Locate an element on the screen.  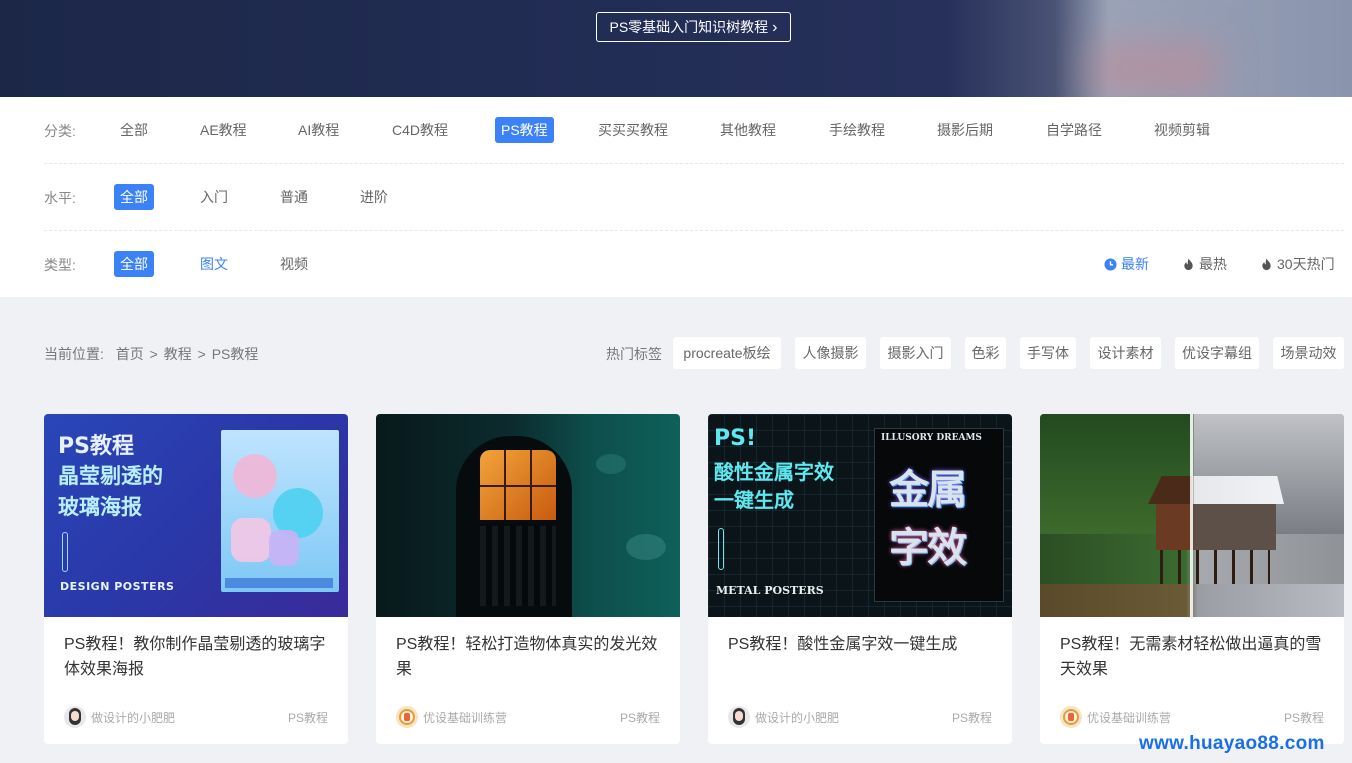
sort-30day-hot-label: 30天热门 is located at coordinates (1306, 264).